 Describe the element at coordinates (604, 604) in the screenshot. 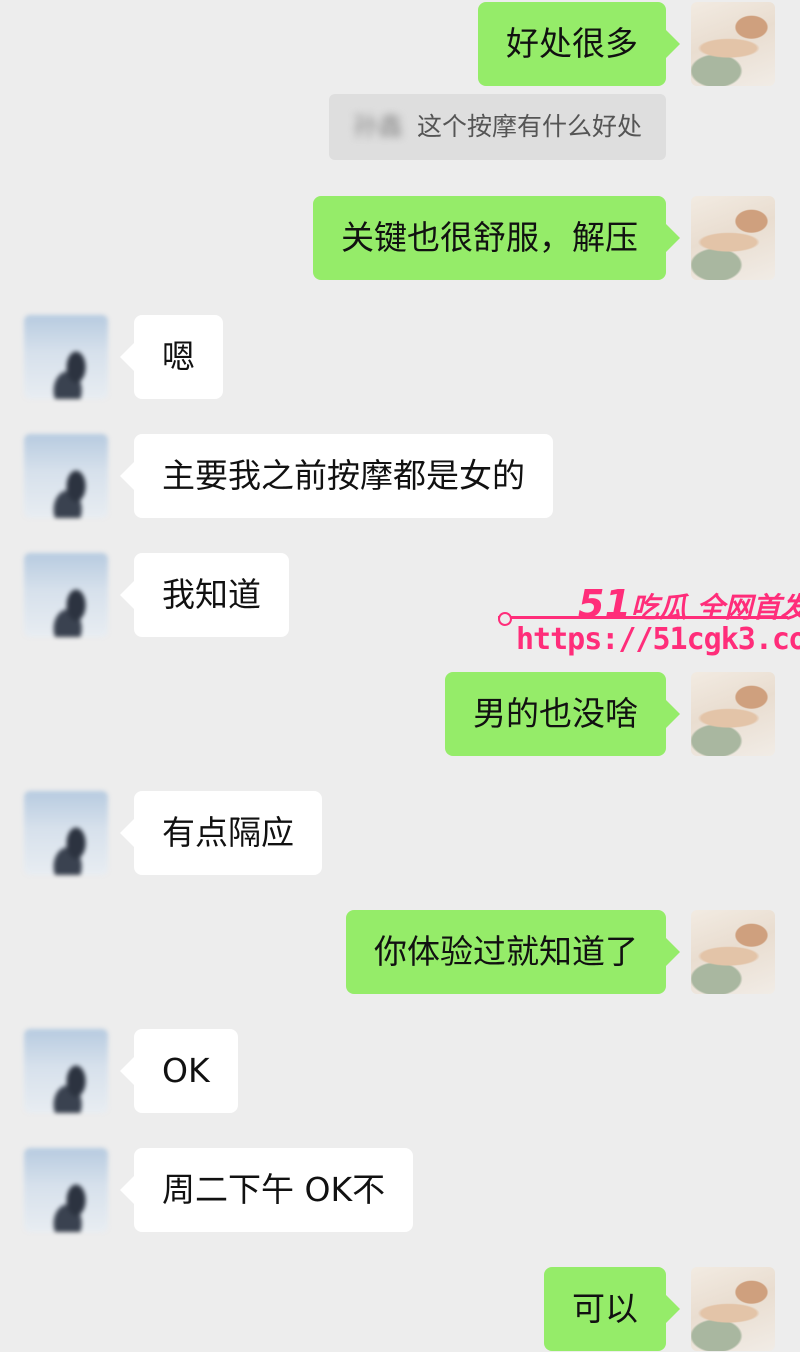

I see `watermark-brand: 51` at that location.